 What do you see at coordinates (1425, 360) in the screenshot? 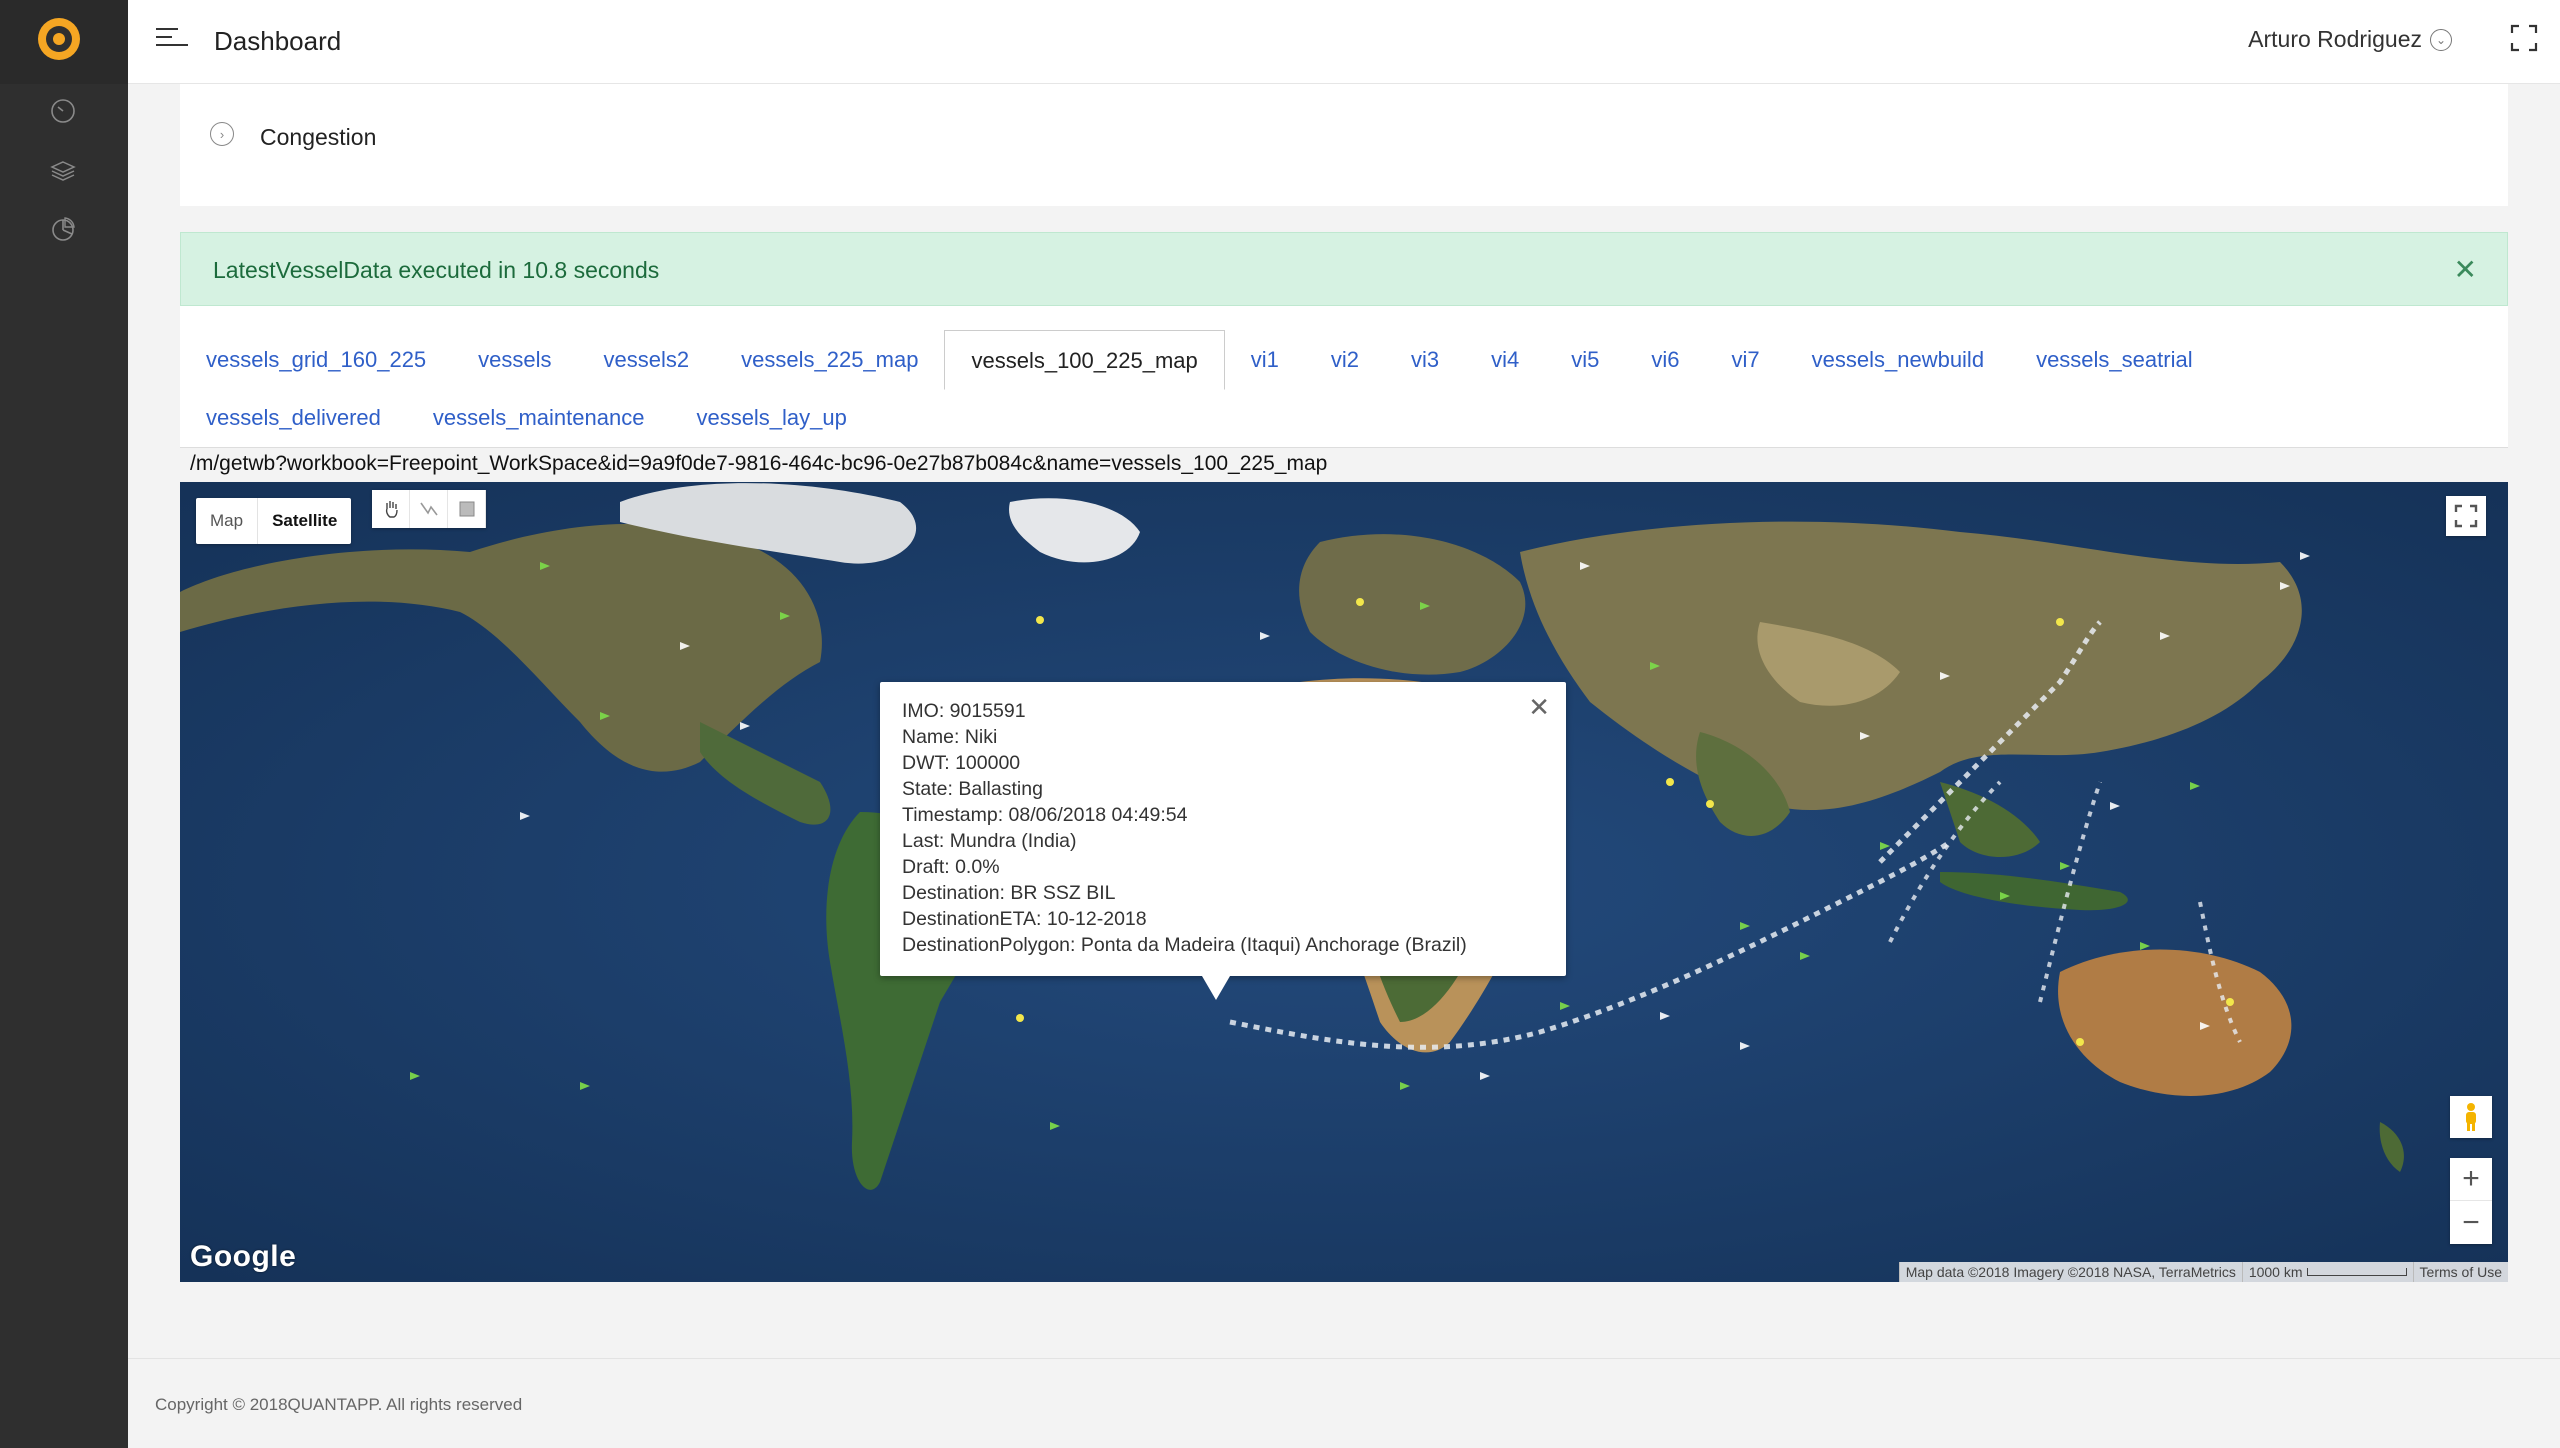
I see `tab-vi3: vi3` at bounding box center [1425, 360].